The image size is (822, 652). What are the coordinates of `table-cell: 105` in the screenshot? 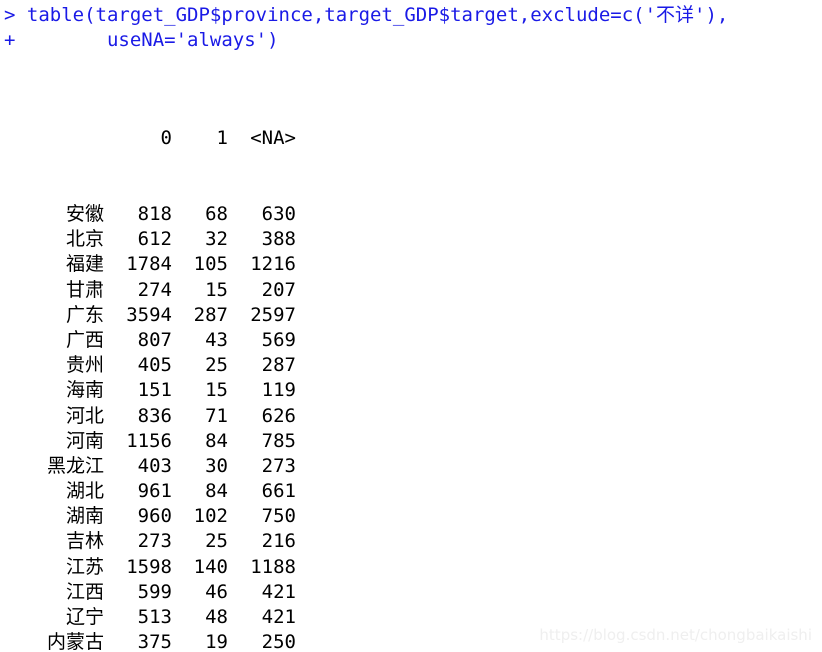 It's located at (210, 264).